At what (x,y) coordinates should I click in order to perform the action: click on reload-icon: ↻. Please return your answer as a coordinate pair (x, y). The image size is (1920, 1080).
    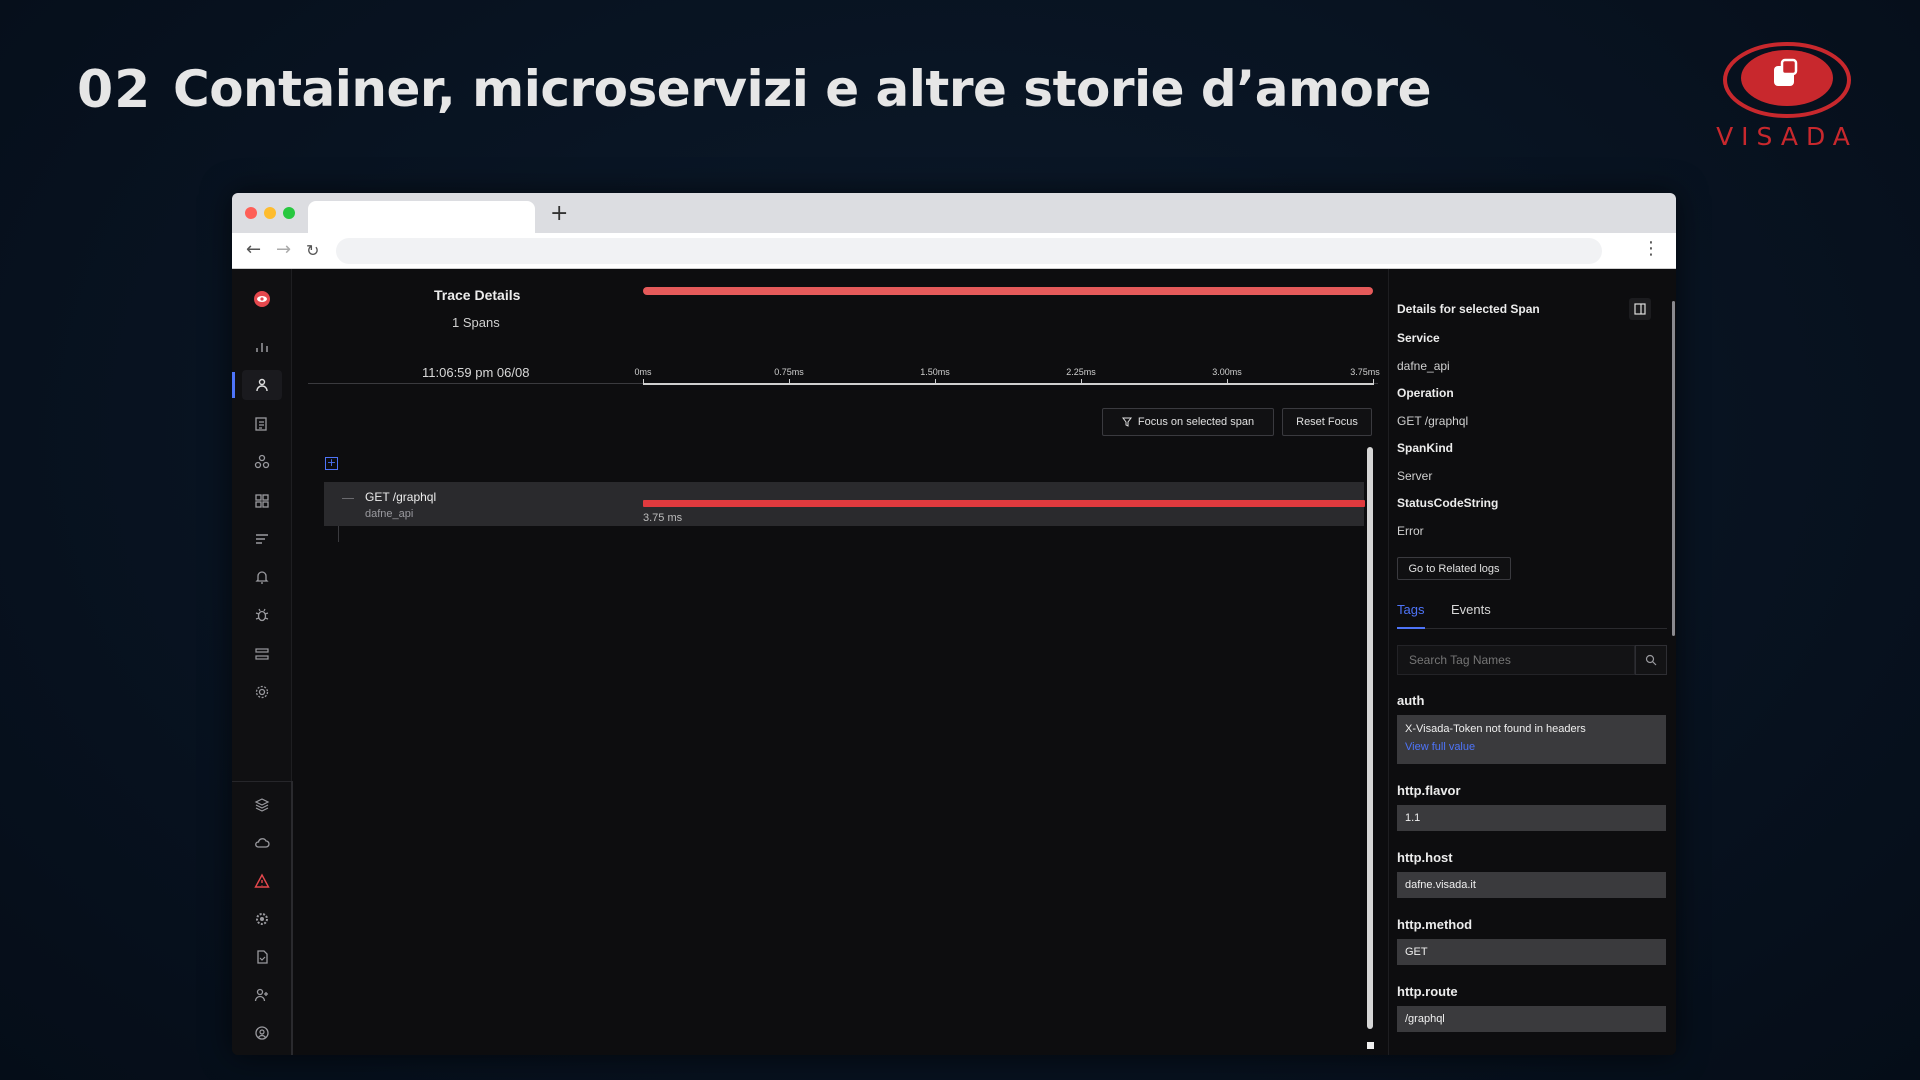
    Looking at the image, I should click on (312, 250).